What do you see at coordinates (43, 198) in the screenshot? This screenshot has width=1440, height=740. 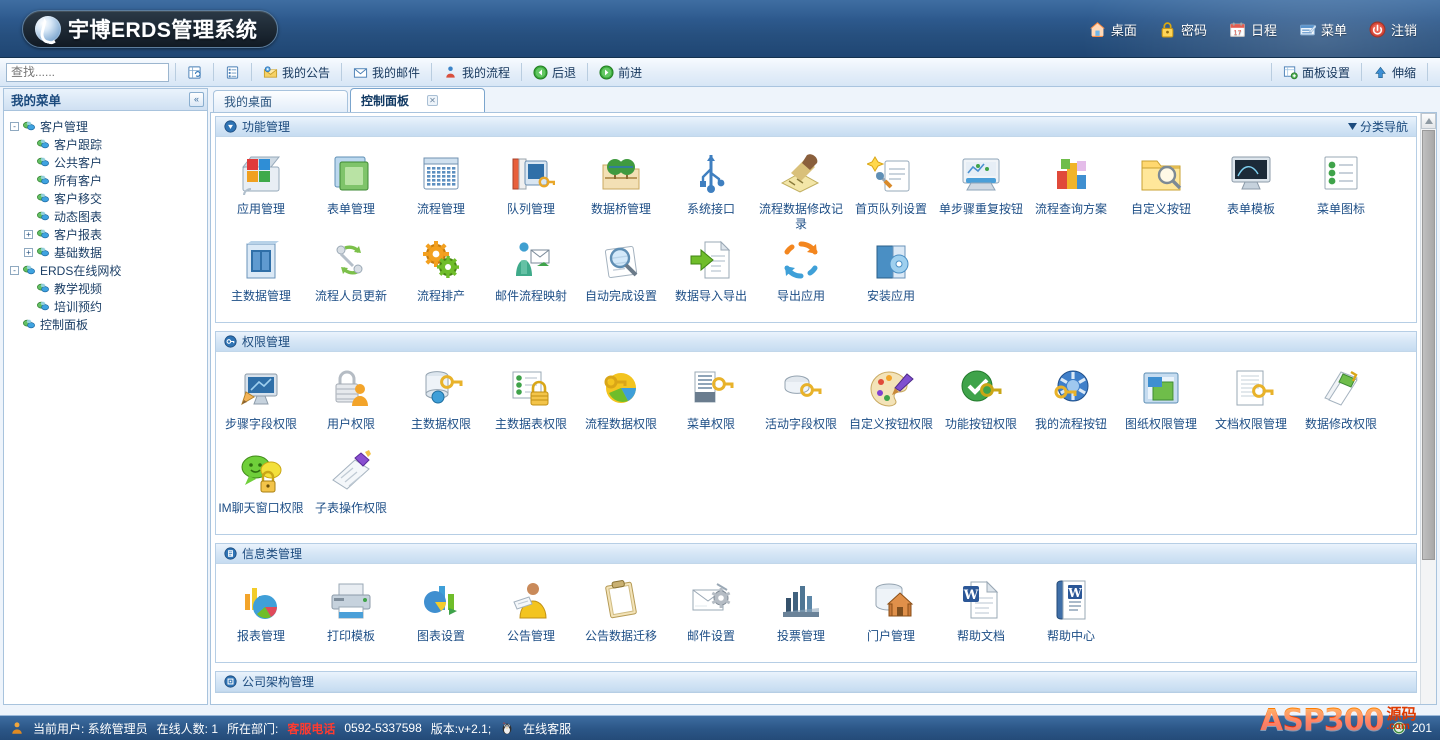 I see `menu-node-icon` at bounding box center [43, 198].